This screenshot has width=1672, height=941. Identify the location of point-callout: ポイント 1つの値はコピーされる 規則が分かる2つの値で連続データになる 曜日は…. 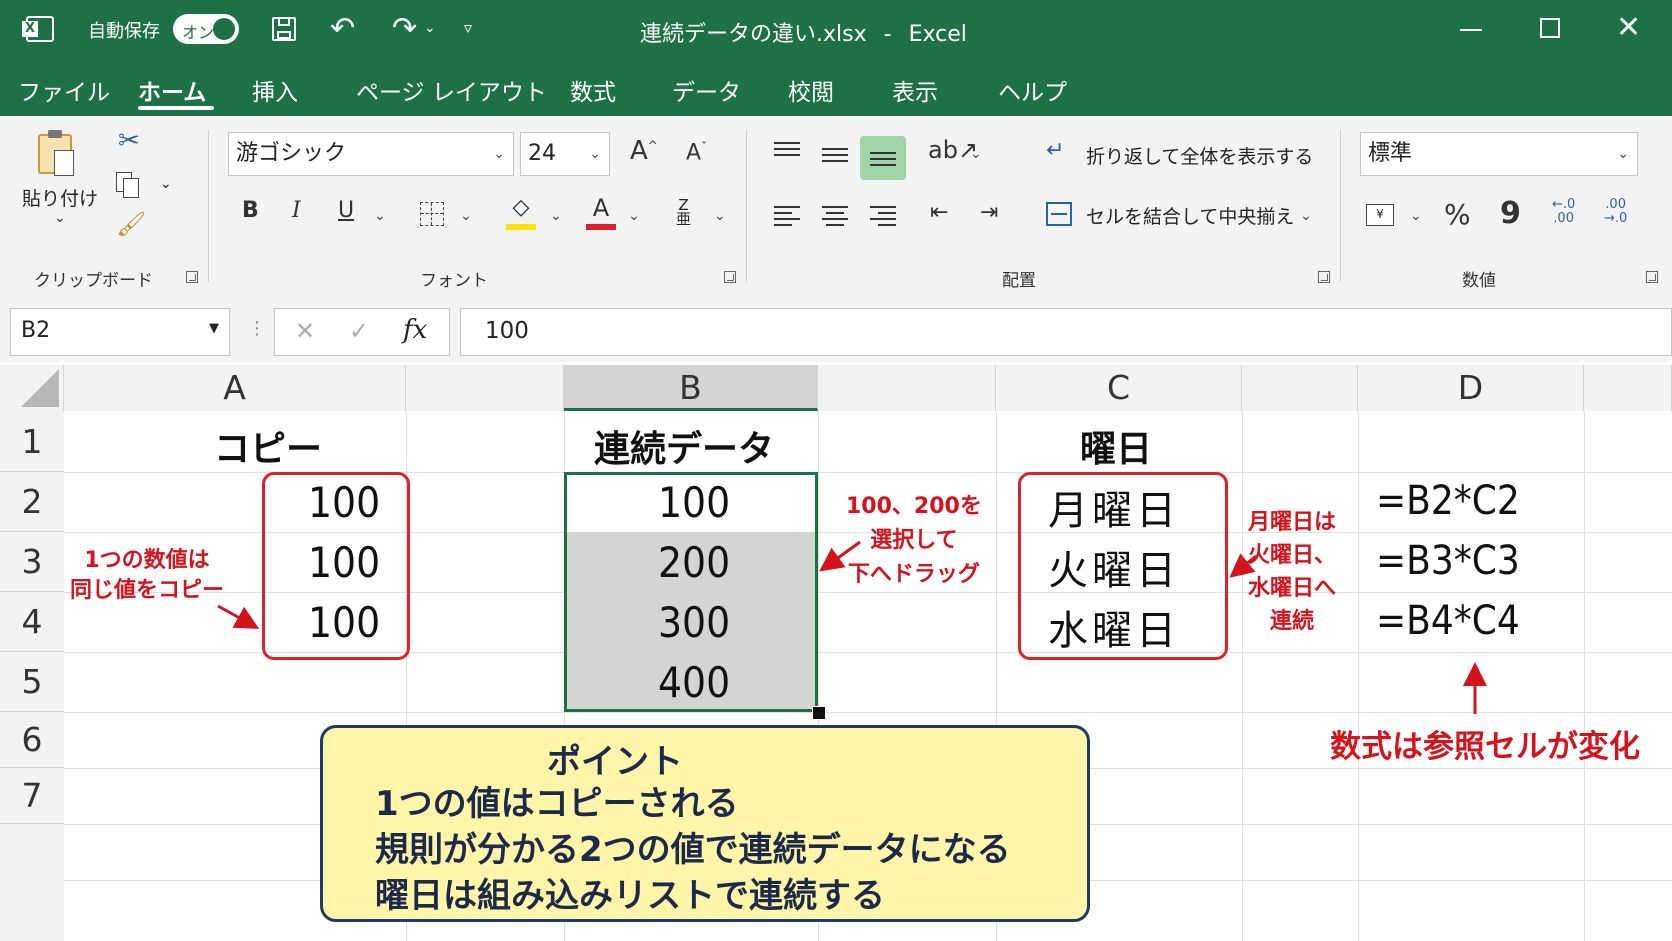
(705, 823).